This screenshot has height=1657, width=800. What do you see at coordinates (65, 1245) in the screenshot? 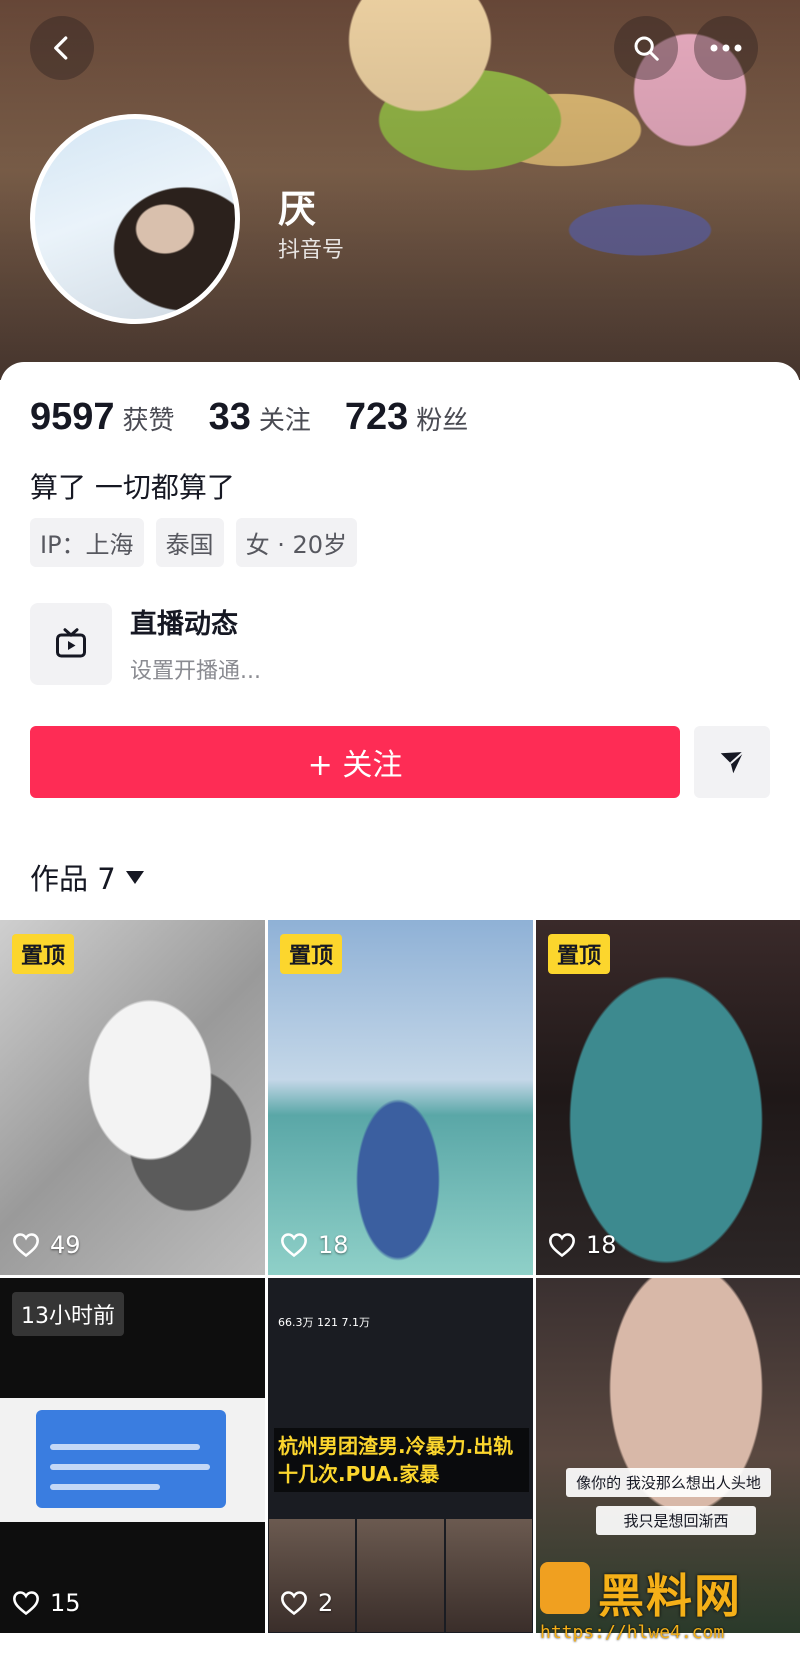
I see `like-number: 49` at bounding box center [65, 1245].